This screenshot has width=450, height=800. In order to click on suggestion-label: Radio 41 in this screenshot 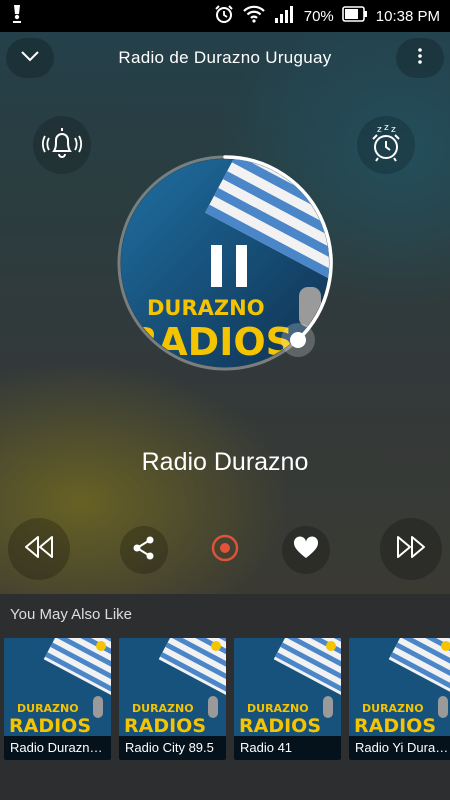, I will do `click(287, 748)`.